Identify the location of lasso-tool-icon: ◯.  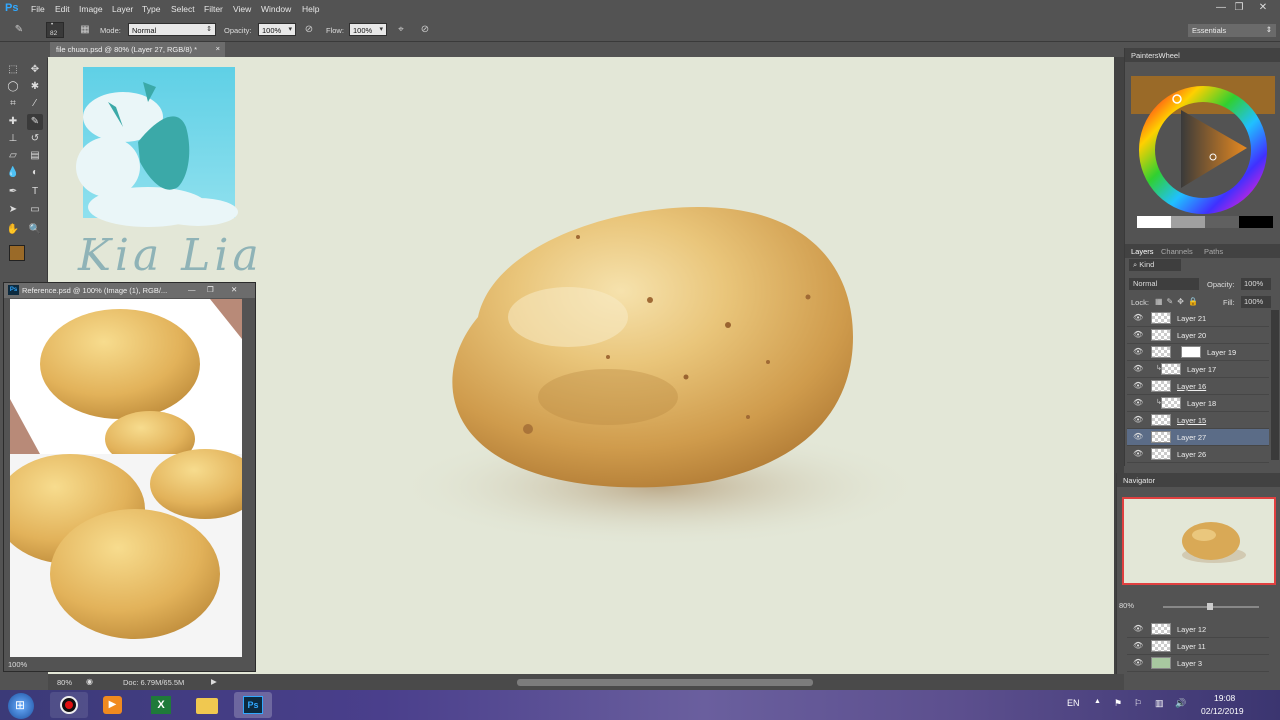
(13, 87).